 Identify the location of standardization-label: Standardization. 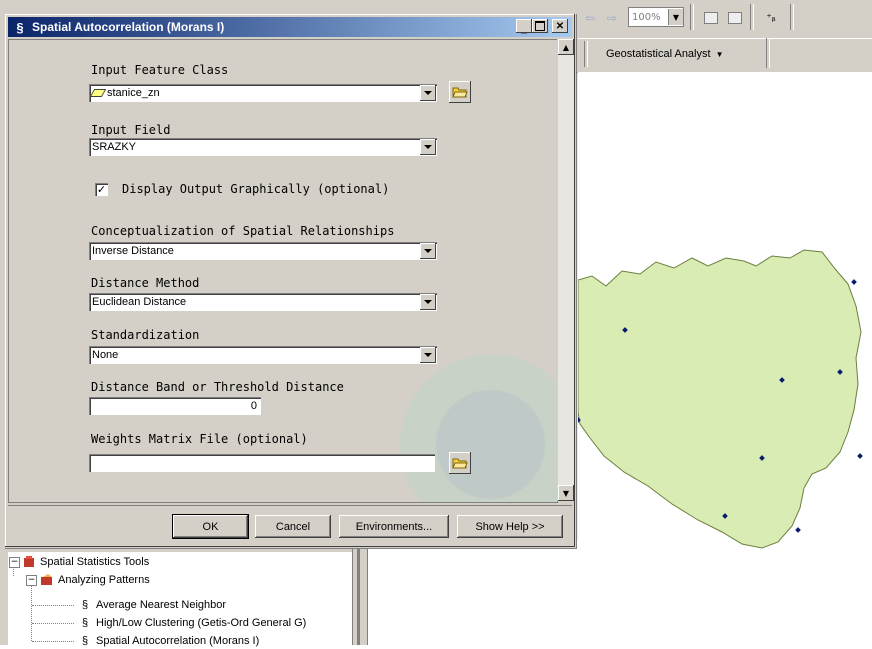
(145, 335).